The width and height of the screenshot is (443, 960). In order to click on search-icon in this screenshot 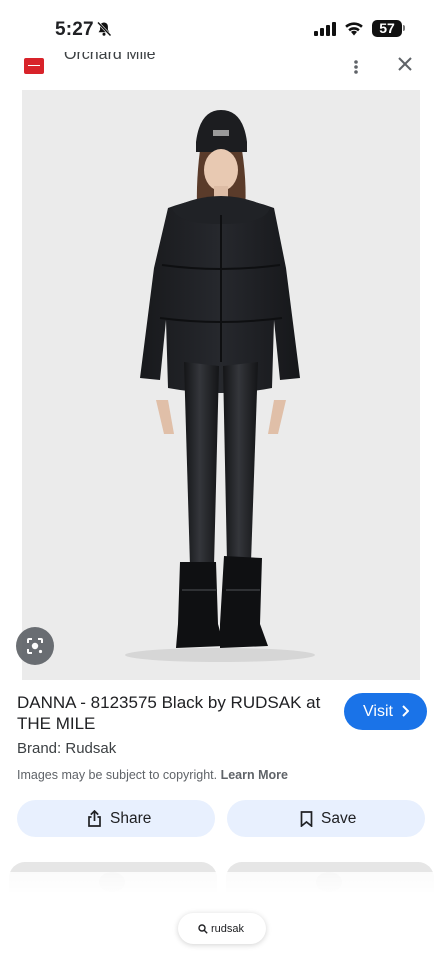, I will do `click(203, 928)`.